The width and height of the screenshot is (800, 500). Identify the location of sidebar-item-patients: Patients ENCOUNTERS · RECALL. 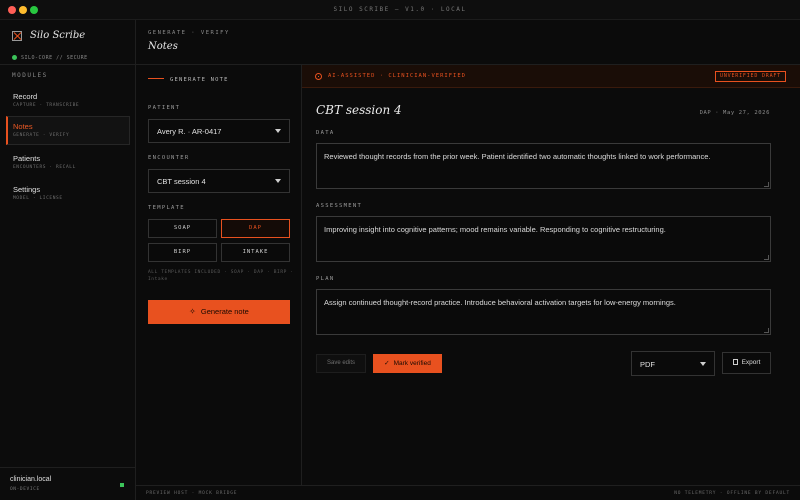
(68, 162).